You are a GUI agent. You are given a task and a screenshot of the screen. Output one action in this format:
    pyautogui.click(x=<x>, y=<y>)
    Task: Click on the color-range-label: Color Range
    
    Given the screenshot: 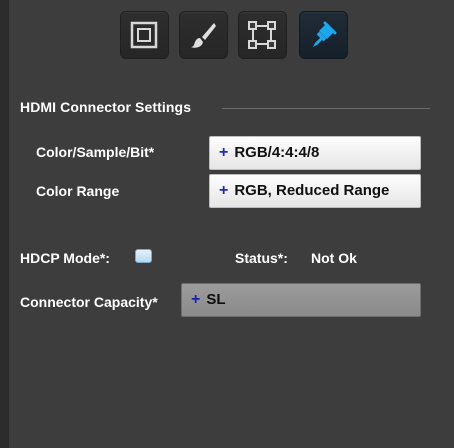 What is the action you would take?
    pyautogui.click(x=78, y=191)
    